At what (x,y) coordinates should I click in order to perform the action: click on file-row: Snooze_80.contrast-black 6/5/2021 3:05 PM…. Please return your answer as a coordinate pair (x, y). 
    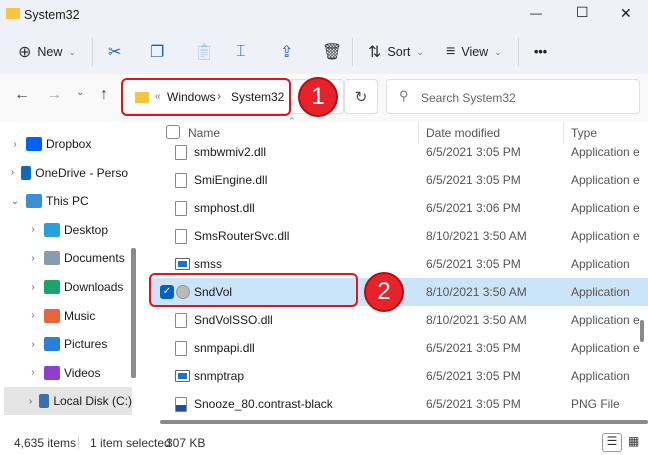
    Looking at the image, I should click on (399, 404).